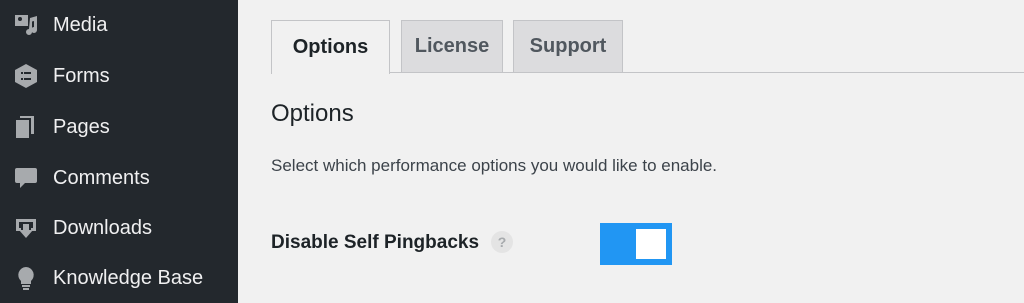 The height and width of the screenshot is (303, 1024). I want to click on sidebar-item-label: Downloads, so click(102, 227).